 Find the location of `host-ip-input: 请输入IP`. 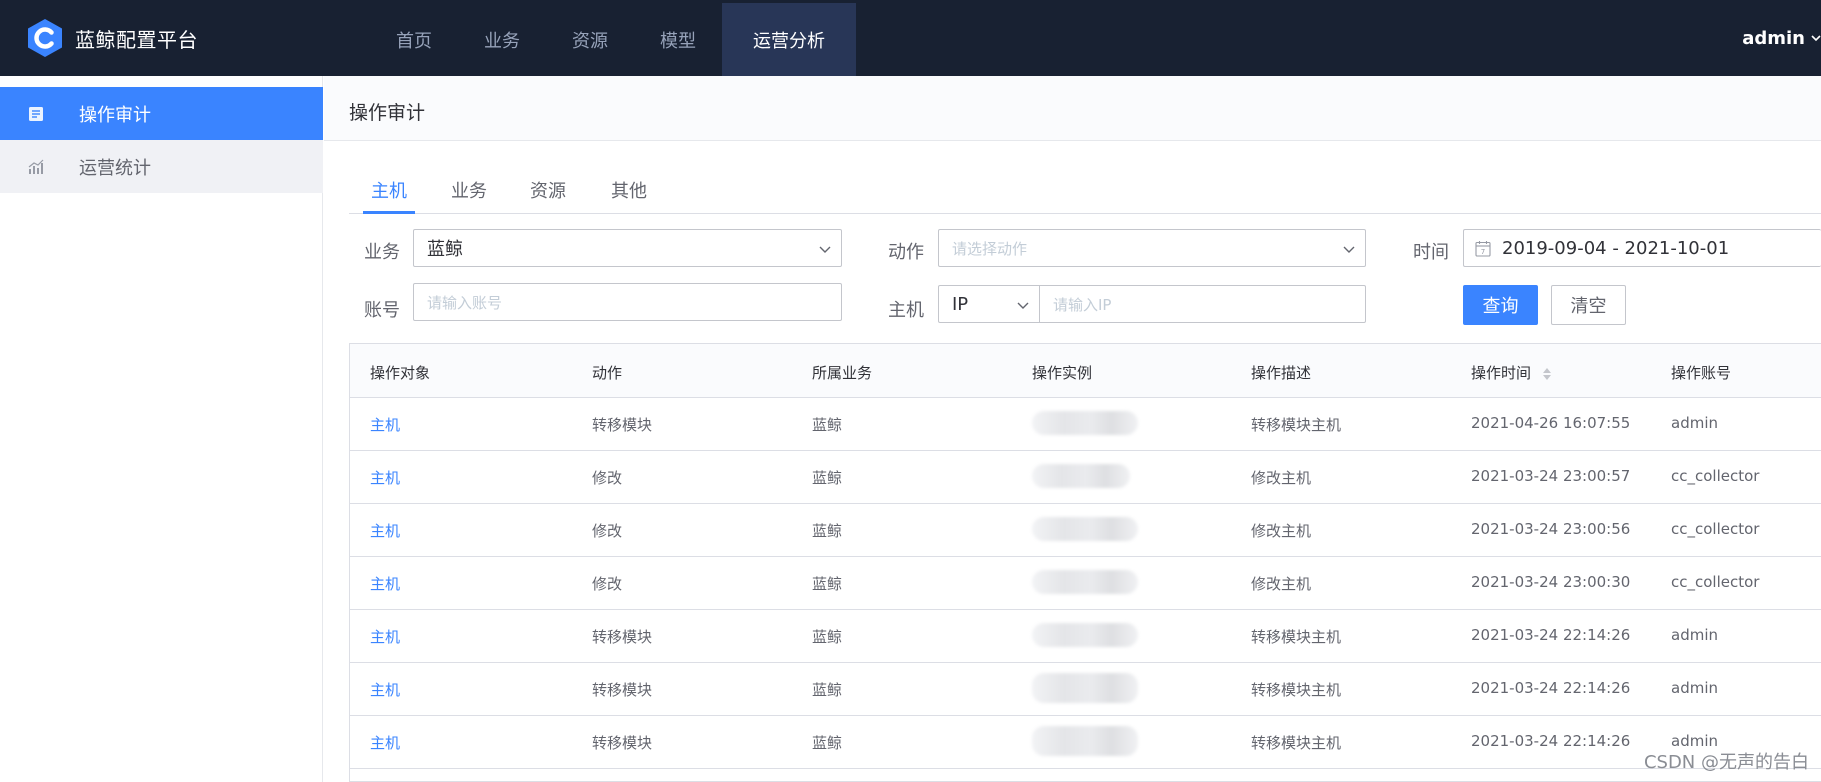

host-ip-input: 请输入IP is located at coordinates (1202, 304).